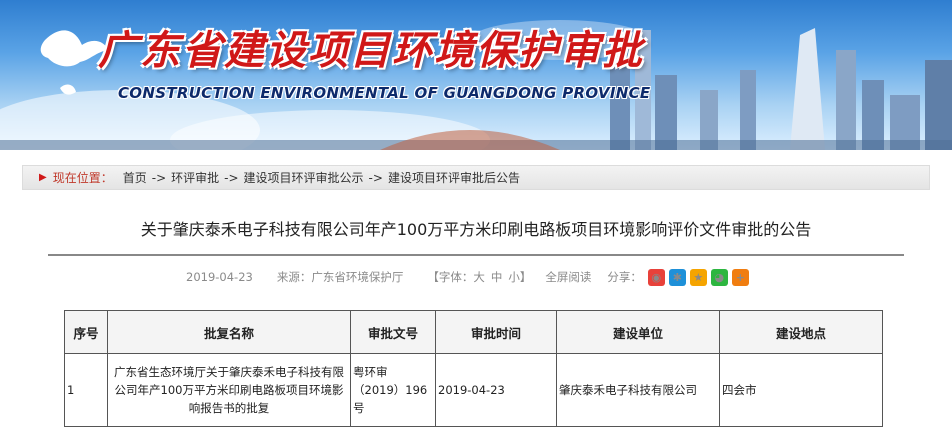  What do you see at coordinates (514, 277) in the screenshot?
I see `font-size-small: 小` at bounding box center [514, 277].